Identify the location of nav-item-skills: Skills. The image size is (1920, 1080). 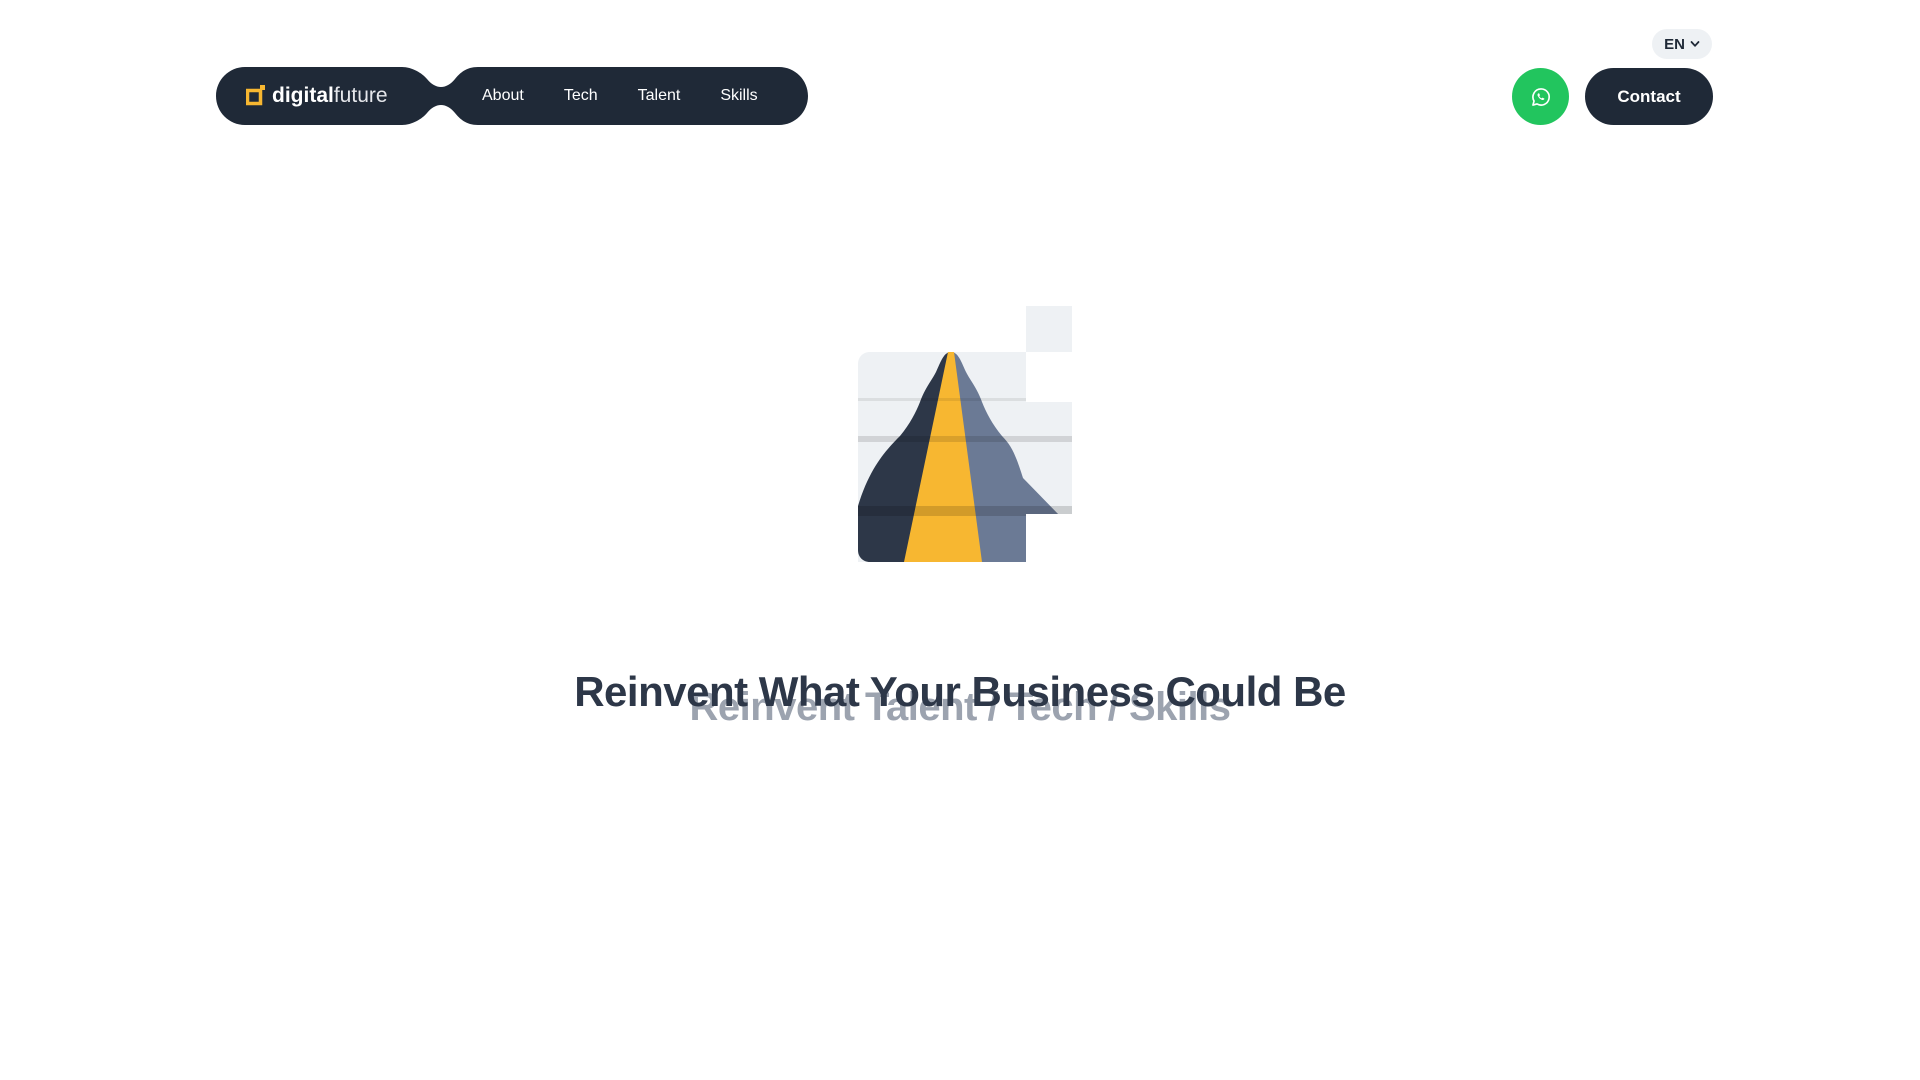
(738, 96).